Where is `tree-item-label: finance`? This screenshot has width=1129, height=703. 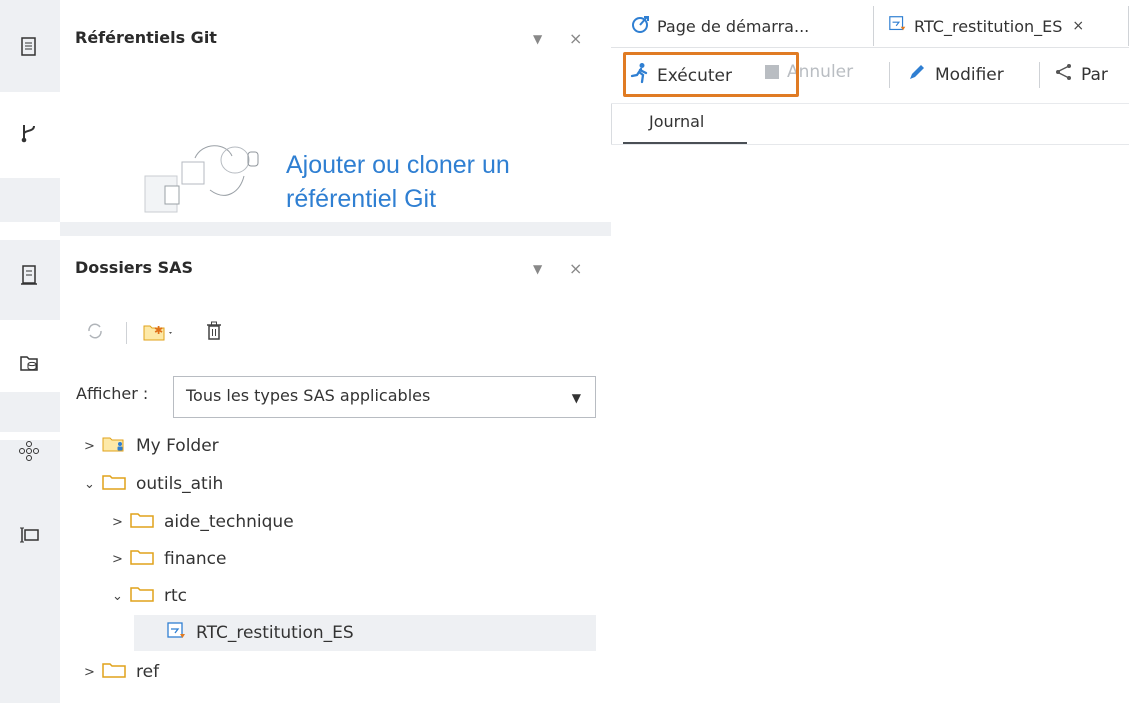
tree-item-label: finance is located at coordinates (195, 559).